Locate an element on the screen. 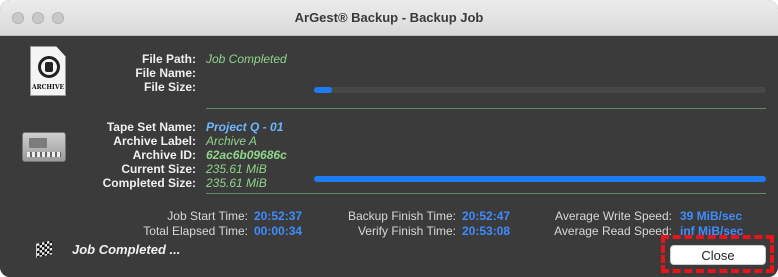 The width and height of the screenshot is (778, 277). verify-finish-label: Verify Finish Time: is located at coordinates (406, 231).